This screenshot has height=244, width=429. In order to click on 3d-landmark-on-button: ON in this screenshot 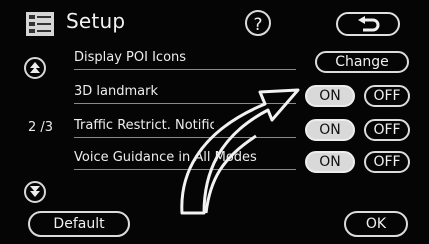, I will do `click(330, 96)`.